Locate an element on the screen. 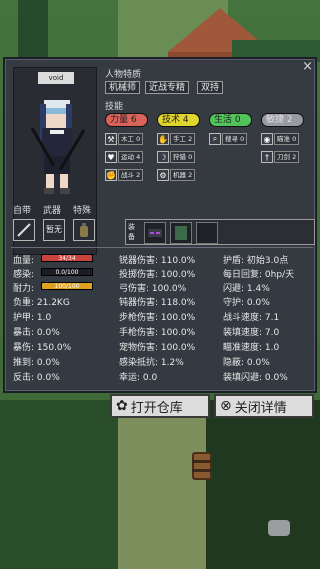 The width and height of the screenshot is (320, 569). stat-shield: 护盾: 初始3.0点 is located at coordinates (256, 261).